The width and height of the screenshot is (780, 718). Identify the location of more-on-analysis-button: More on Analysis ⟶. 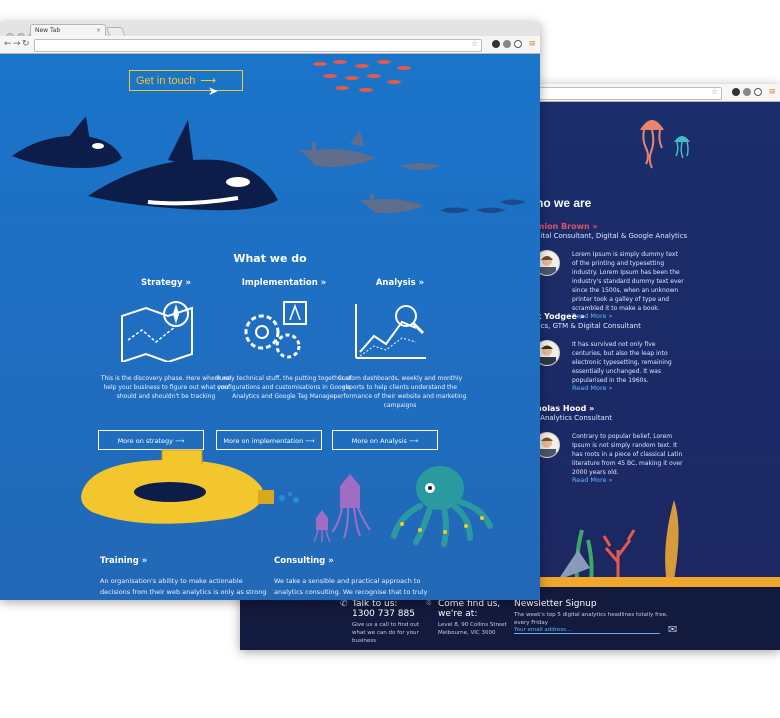
(385, 440).